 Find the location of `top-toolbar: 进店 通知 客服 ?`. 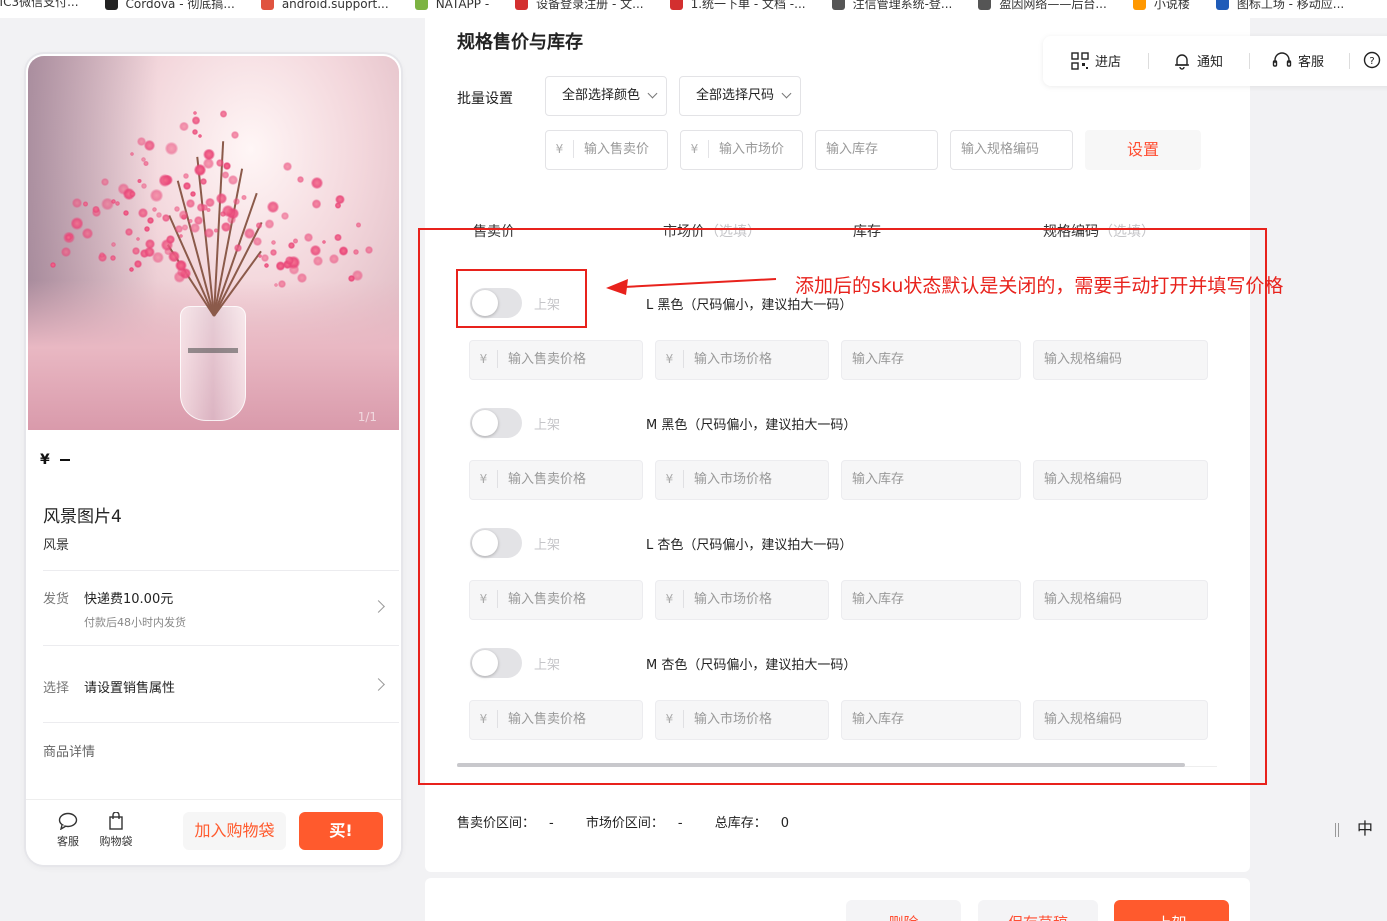

top-toolbar: 进店 通知 客服 ? is located at coordinates (1215, 61).